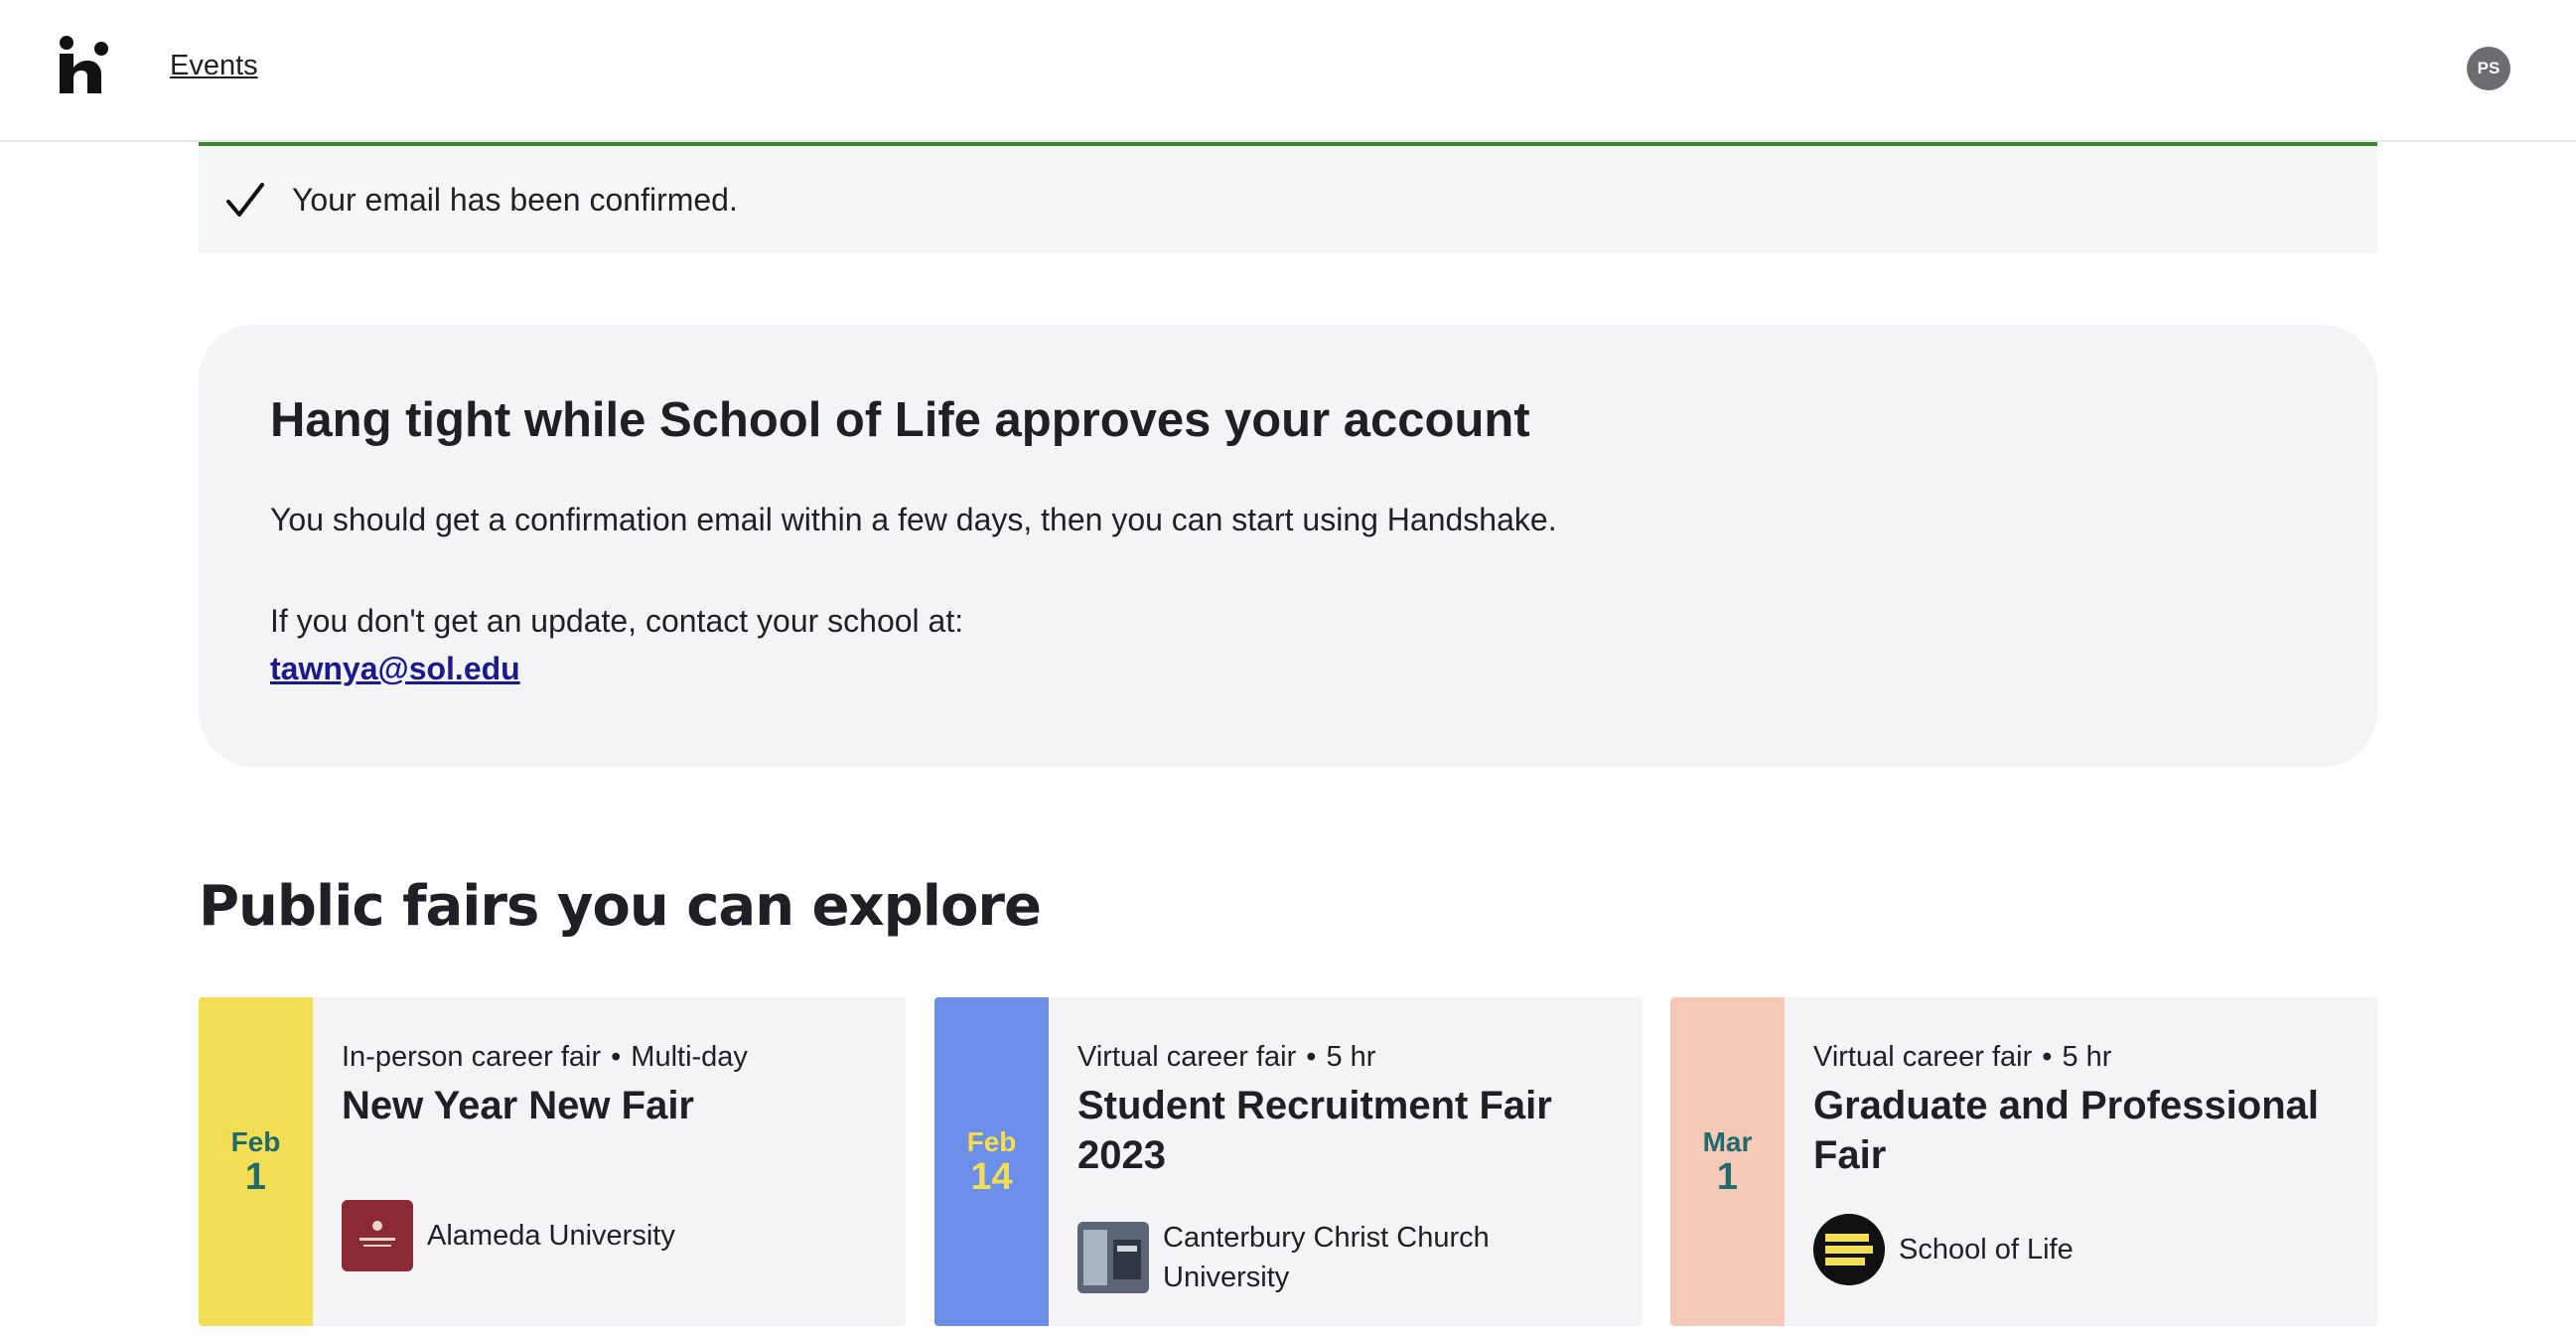  I want to click on fair-organizer: Canterbury Christ Church University, so click(1319, 1257).